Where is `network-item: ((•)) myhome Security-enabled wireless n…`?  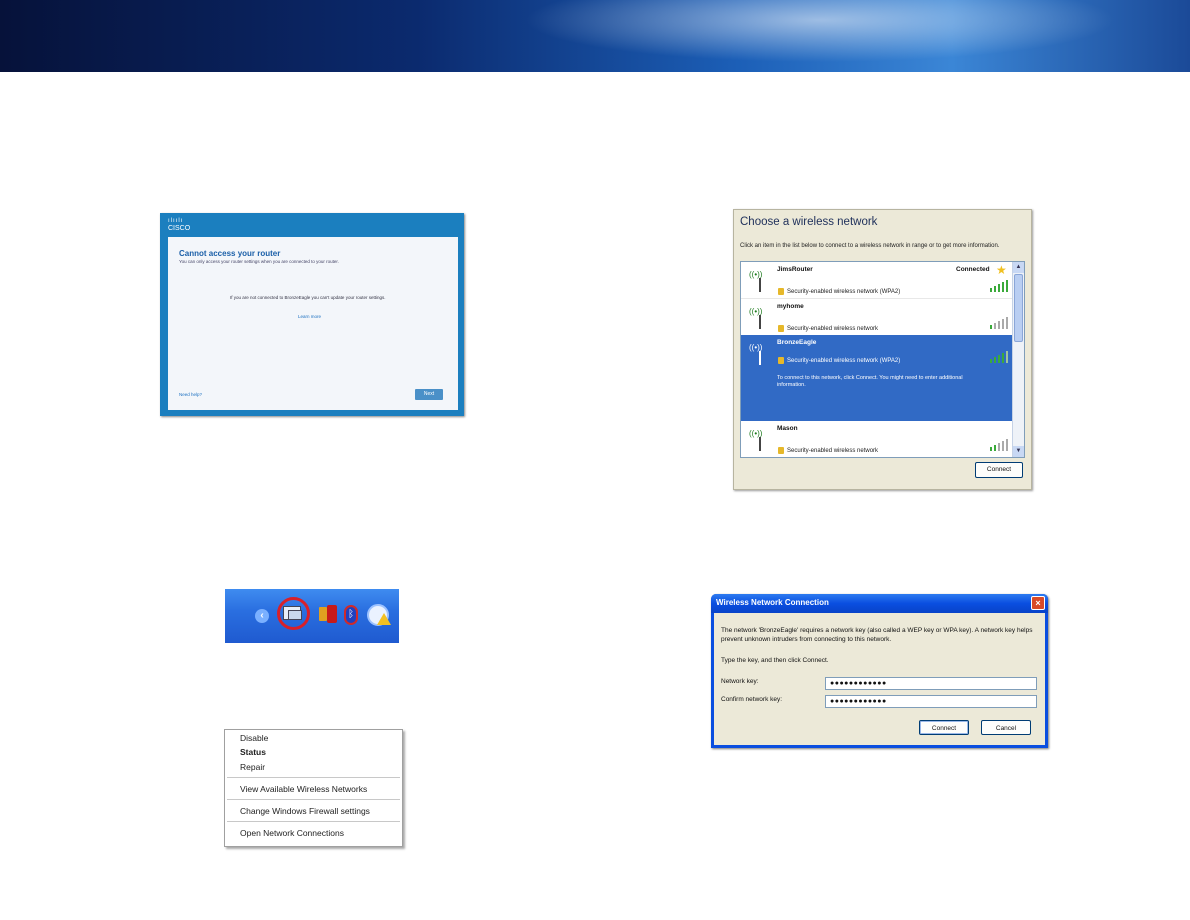
network-item: ((•)) myhome Security-enabled wireless n… is located at coordinates (876, 316).